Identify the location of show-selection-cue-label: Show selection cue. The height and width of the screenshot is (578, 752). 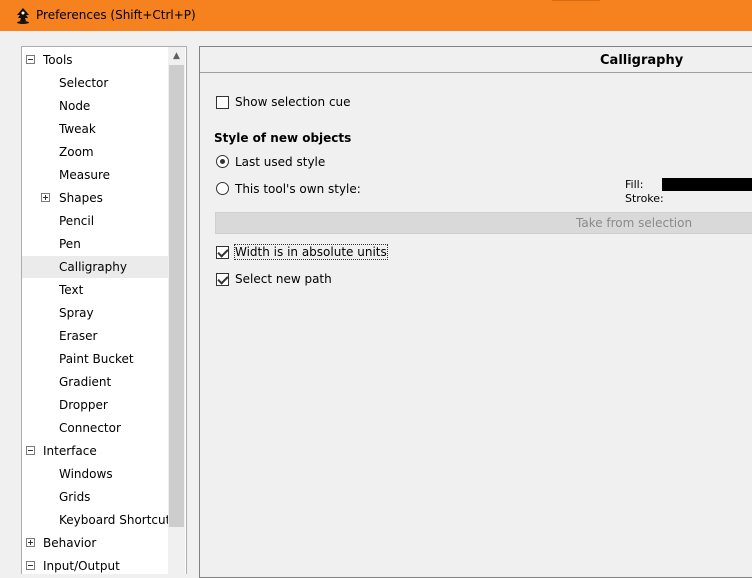
(293, 102).